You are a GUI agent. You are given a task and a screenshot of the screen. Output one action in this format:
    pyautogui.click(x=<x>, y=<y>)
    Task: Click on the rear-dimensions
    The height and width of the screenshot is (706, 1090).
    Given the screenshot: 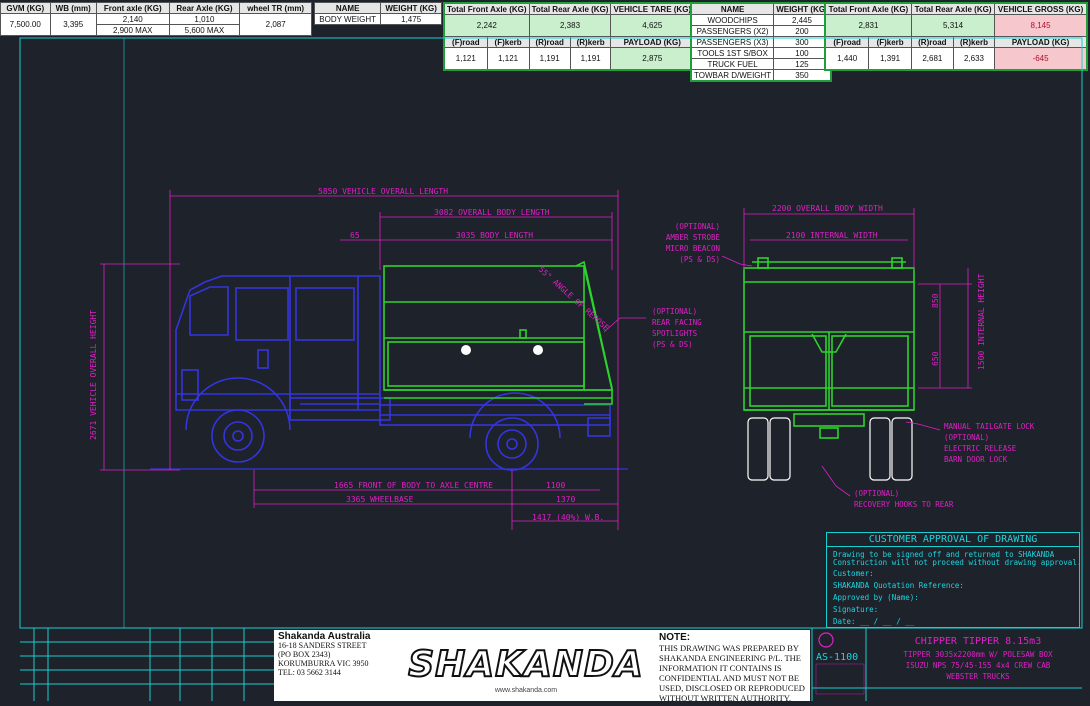 What is the action you would take?
    pyautogui.click(x=787, y=352)
    